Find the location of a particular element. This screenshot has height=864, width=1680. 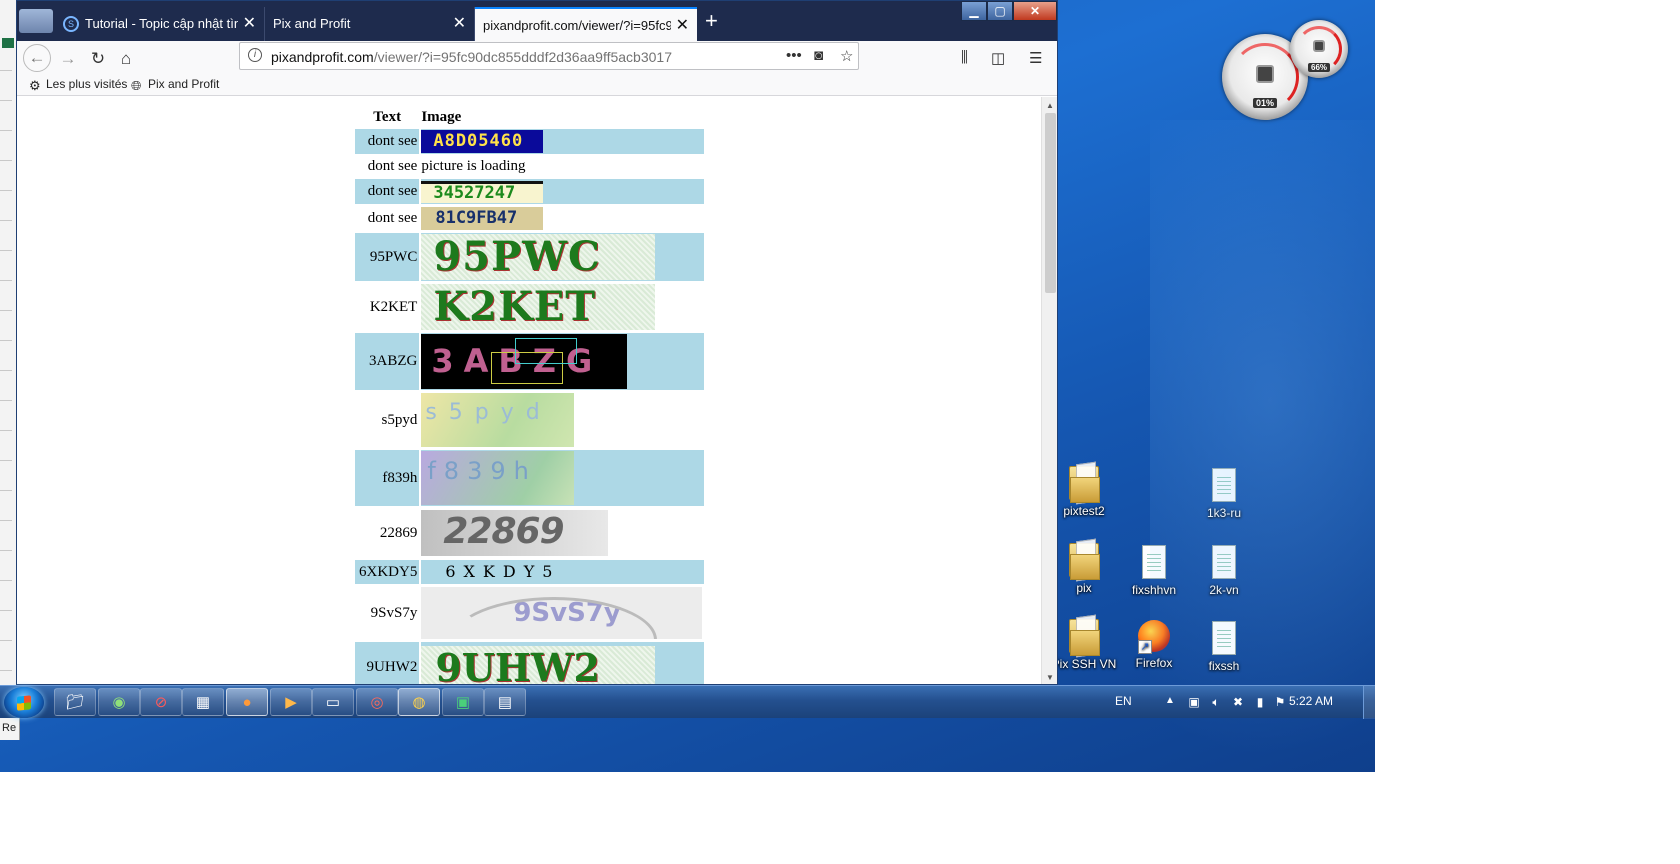

row-image: s5pyd is located at coordinates (562, 420).